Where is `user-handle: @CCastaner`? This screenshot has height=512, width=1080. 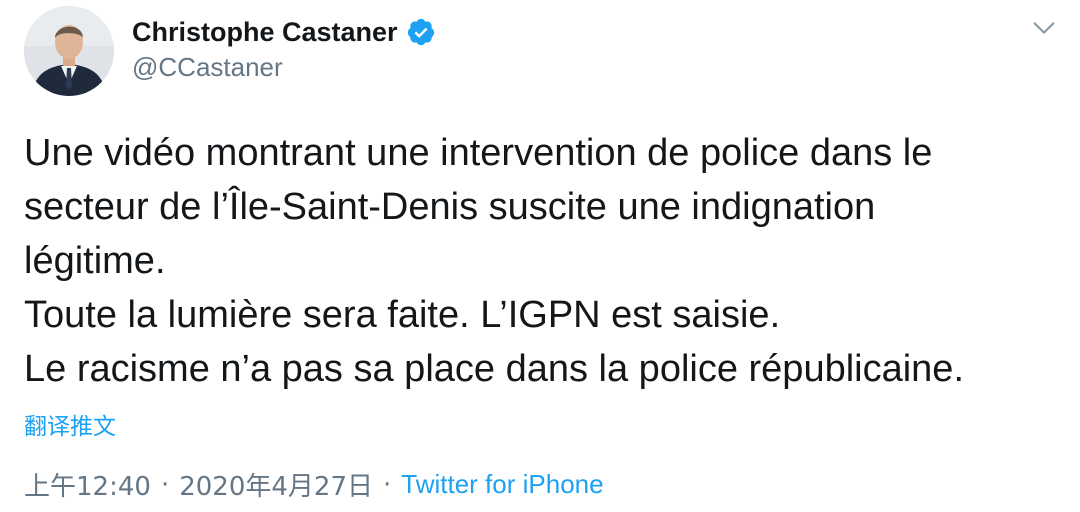 user-handle: @CCastaner is located at coordinates (207, 67).